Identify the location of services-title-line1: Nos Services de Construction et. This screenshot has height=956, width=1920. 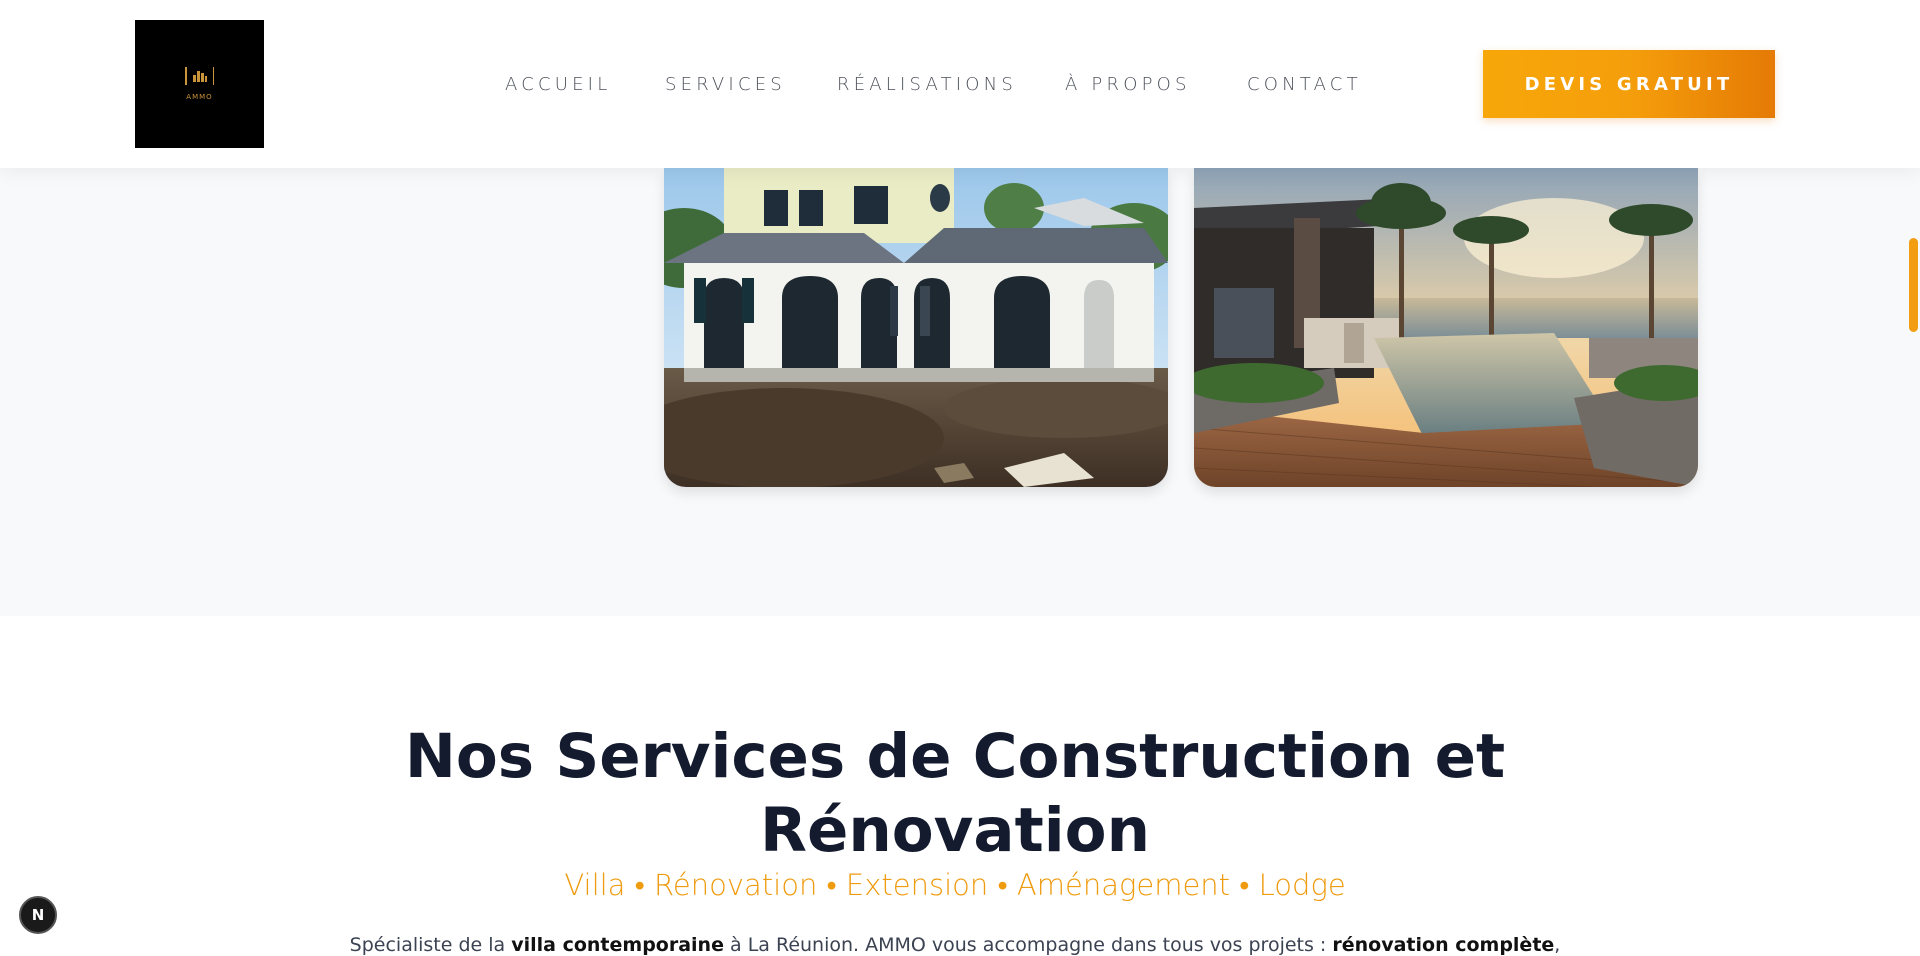
(955, 756).